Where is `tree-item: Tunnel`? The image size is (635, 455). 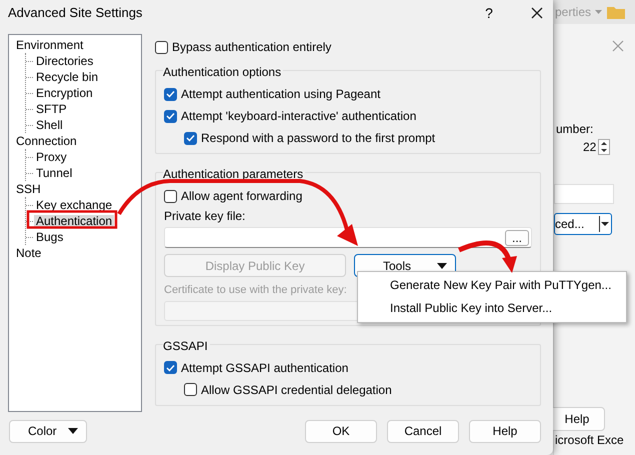
tree-item: Tunnel is located at coordinates (54, 173).